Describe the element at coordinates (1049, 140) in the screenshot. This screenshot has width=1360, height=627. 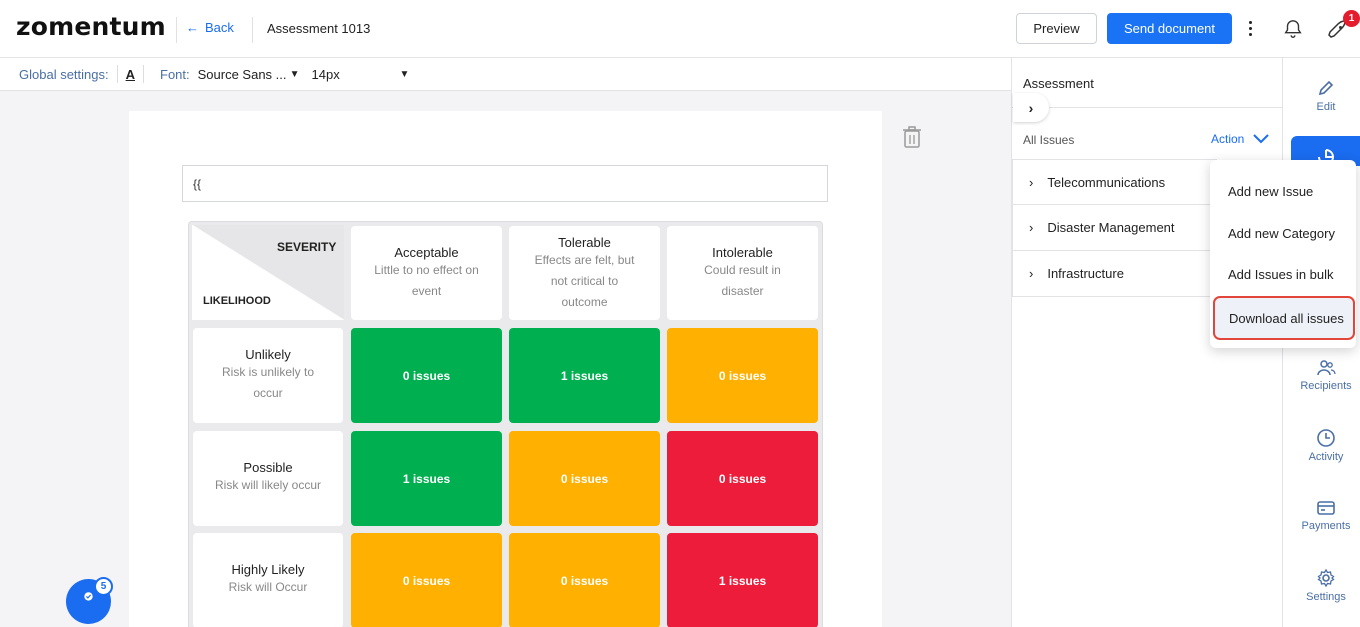
I see `all-issues-label: All Issues` at that location.